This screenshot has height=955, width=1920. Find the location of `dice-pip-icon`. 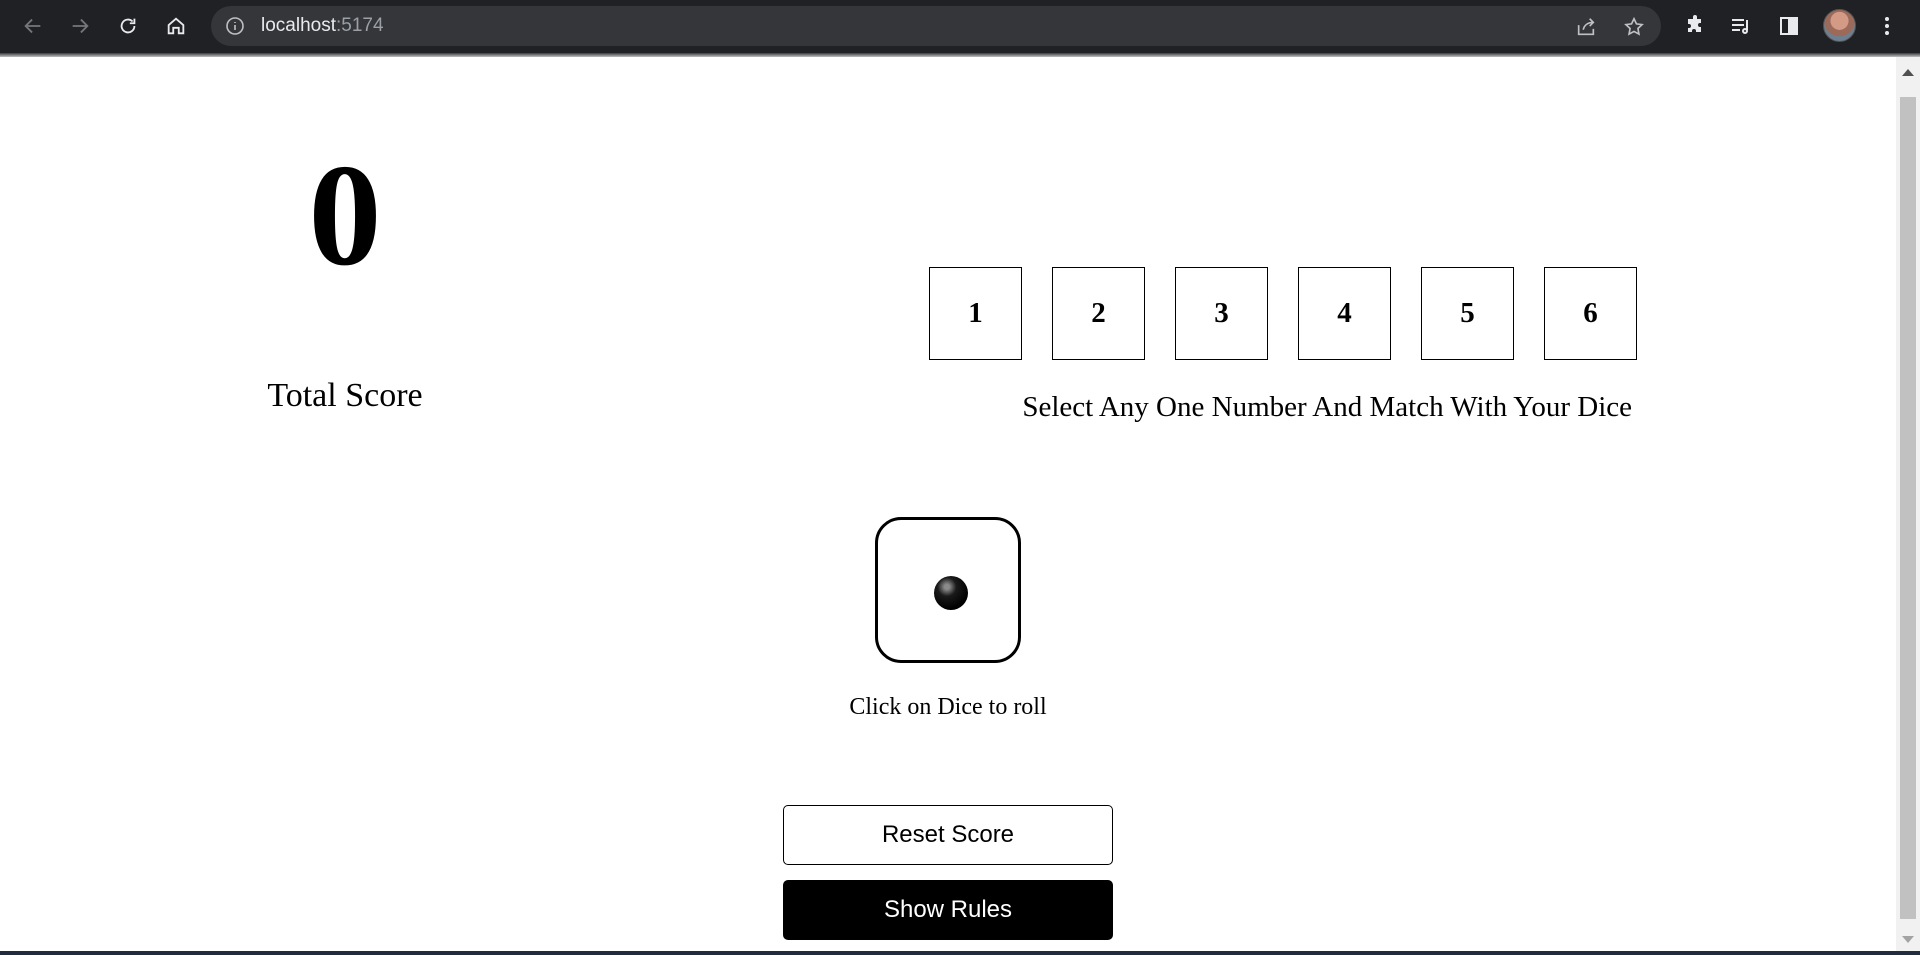

dice-pip-icon is located at coordinates (951, 593).